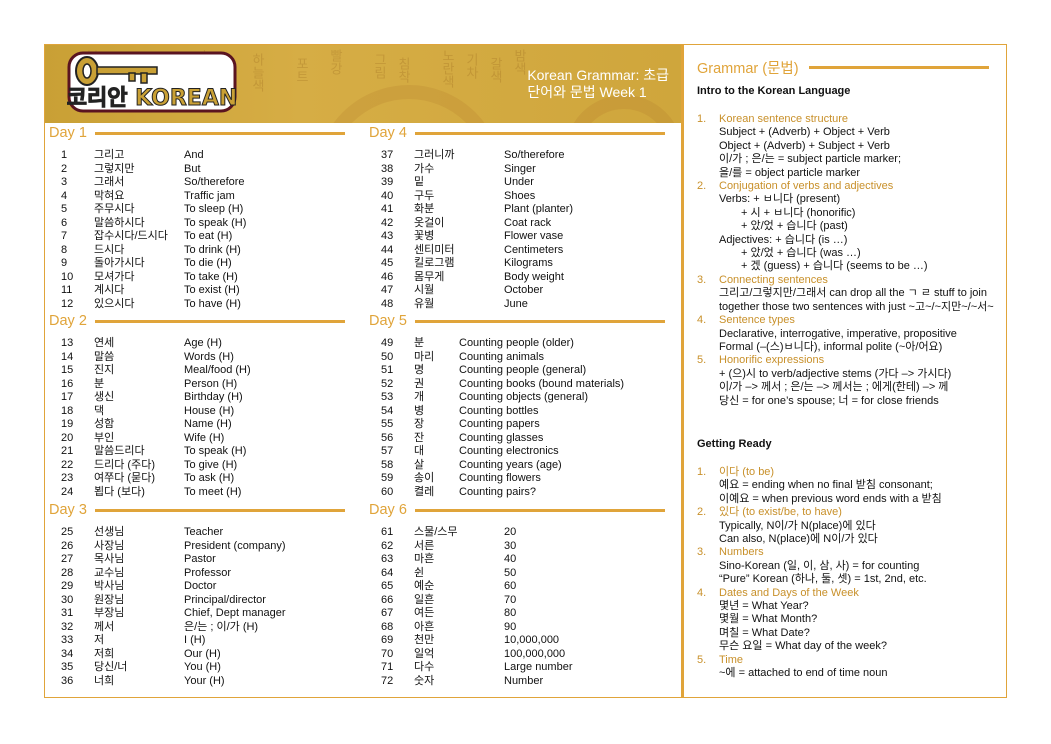 The height and width of the screenshot is (744, 1051). I want to click on vocab-row: 41 화분 Plant (planter), so click(519, 210).